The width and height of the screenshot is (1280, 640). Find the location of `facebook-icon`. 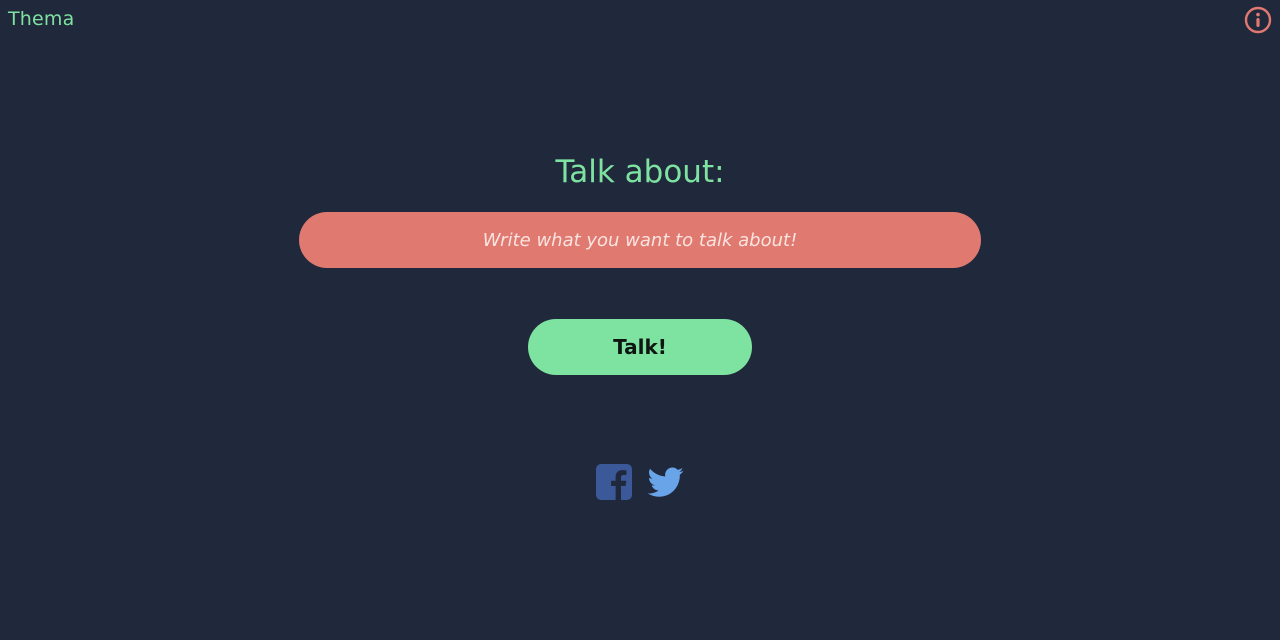

facebook-icon is located at coordinates (614, 482).